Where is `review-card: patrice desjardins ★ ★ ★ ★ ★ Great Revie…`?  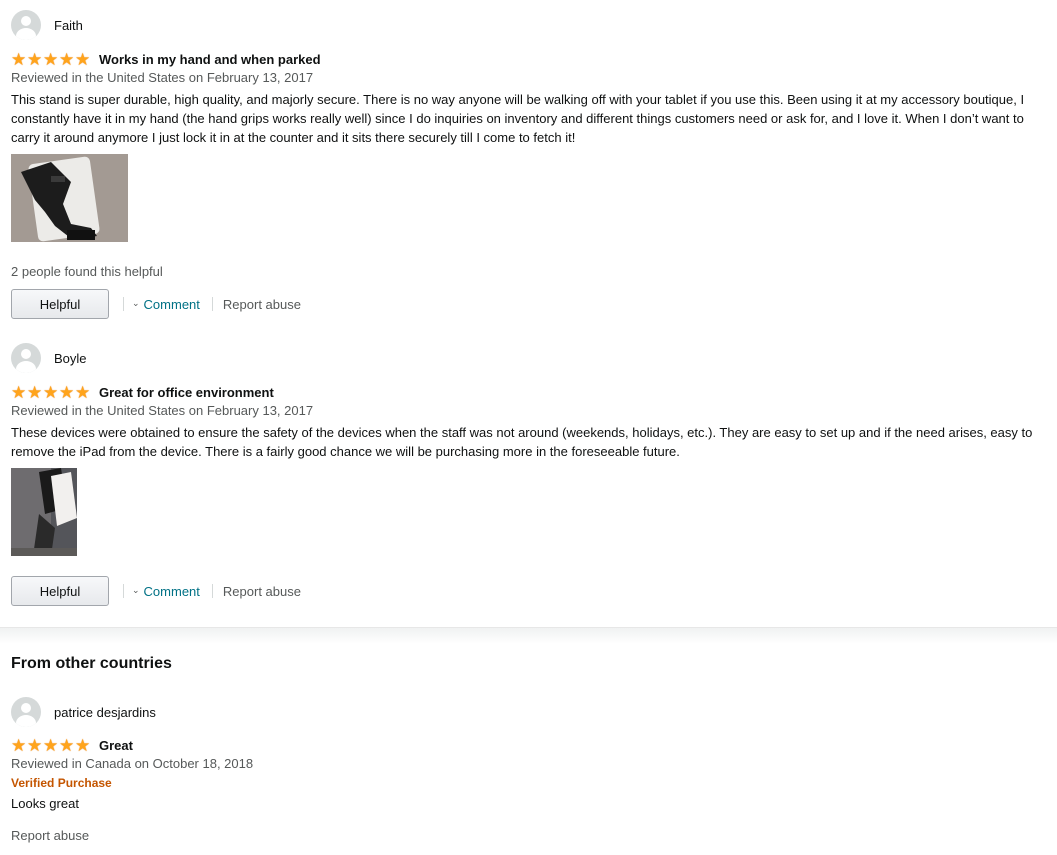
review-card: patrice desjardins ★ ★ ★ ★ ★ Great Revie… is located at coordinates (531, 755).